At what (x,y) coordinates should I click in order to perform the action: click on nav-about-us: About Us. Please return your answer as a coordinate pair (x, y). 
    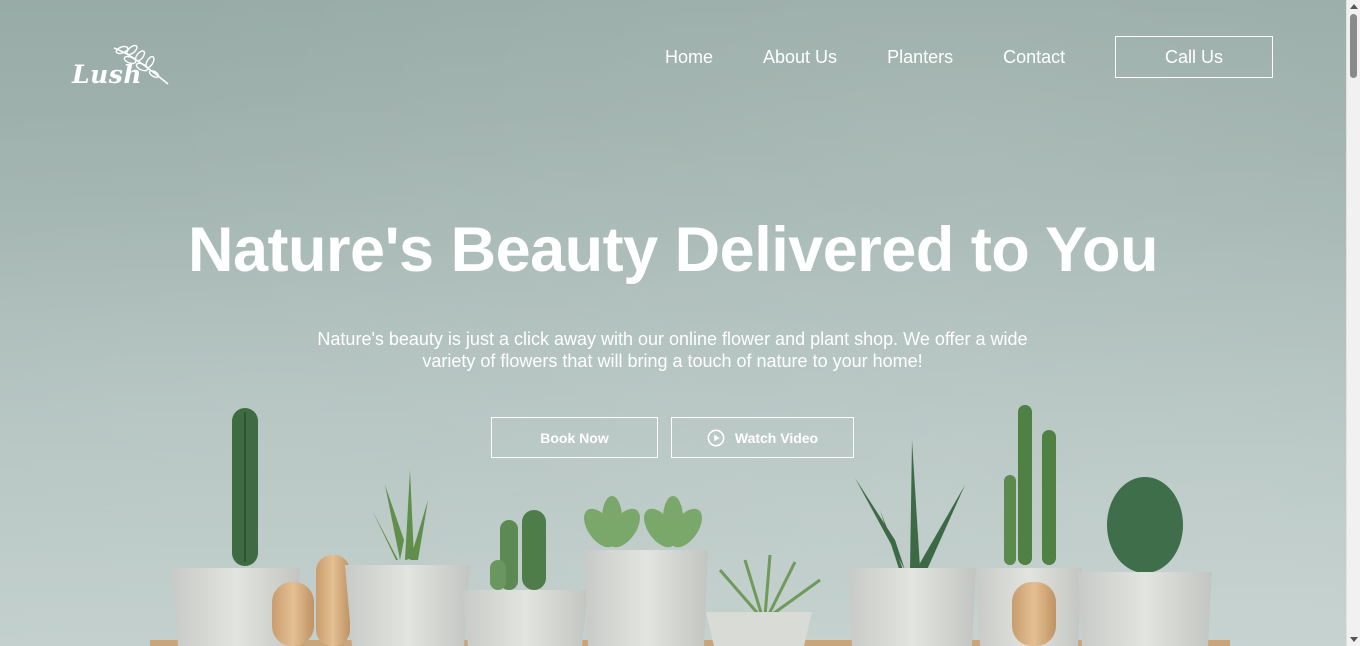
    Looking at the image, I should click on (800, 57).